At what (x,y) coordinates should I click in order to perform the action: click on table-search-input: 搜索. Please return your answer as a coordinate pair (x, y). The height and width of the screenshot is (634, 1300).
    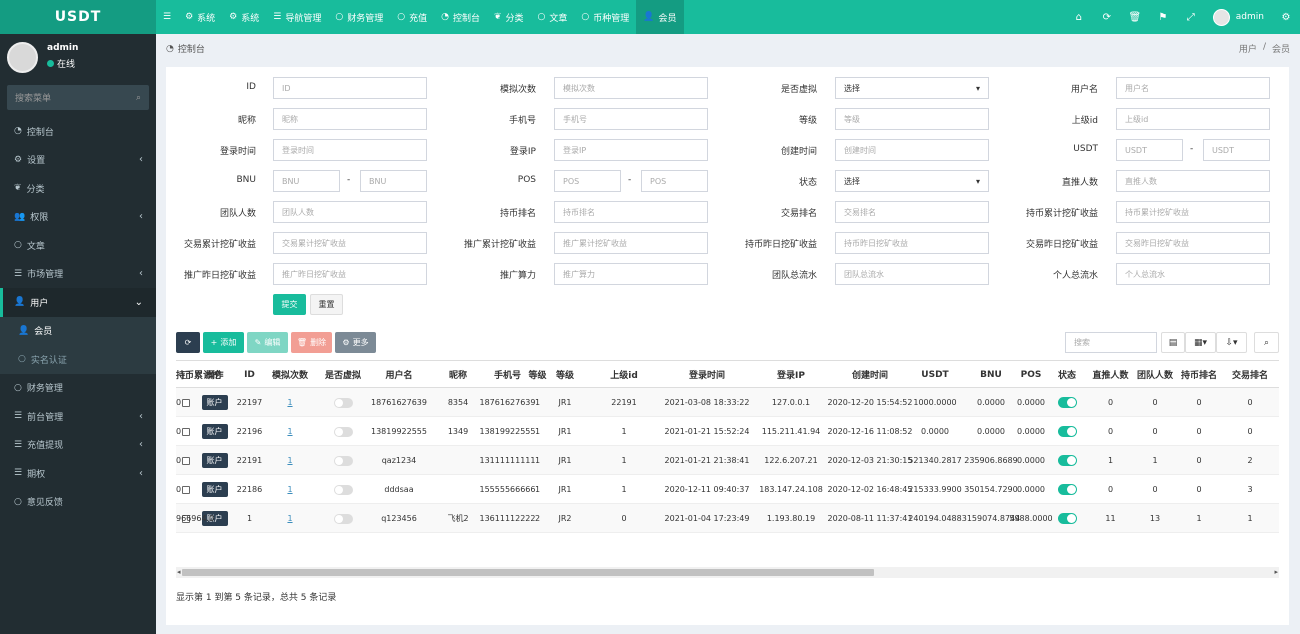
    Looking at the image, I should click on (1111, 342).